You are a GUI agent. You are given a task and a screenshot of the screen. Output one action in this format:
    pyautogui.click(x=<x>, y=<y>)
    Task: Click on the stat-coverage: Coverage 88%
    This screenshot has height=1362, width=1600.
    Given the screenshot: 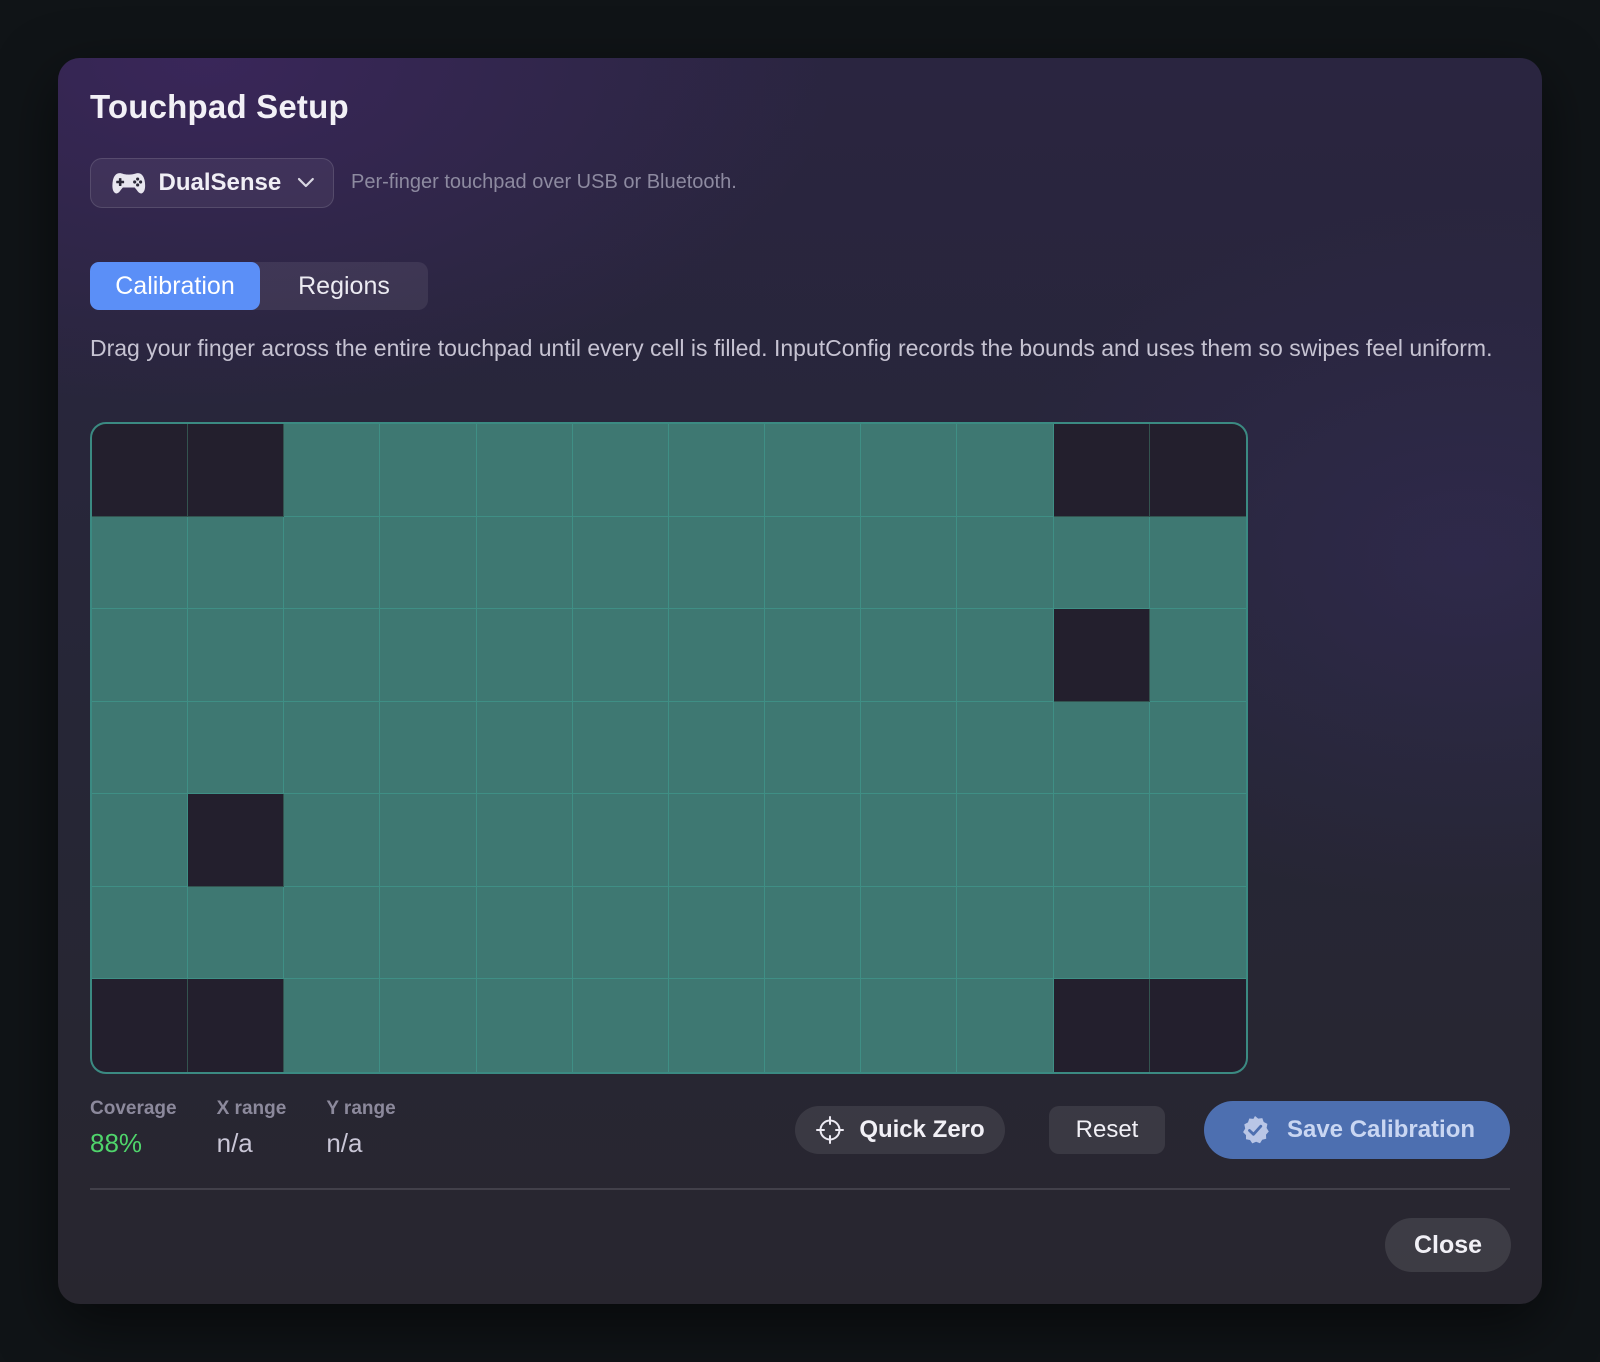 What is the action you would take?
    pyautogui.click(x=133, y=1128)
    